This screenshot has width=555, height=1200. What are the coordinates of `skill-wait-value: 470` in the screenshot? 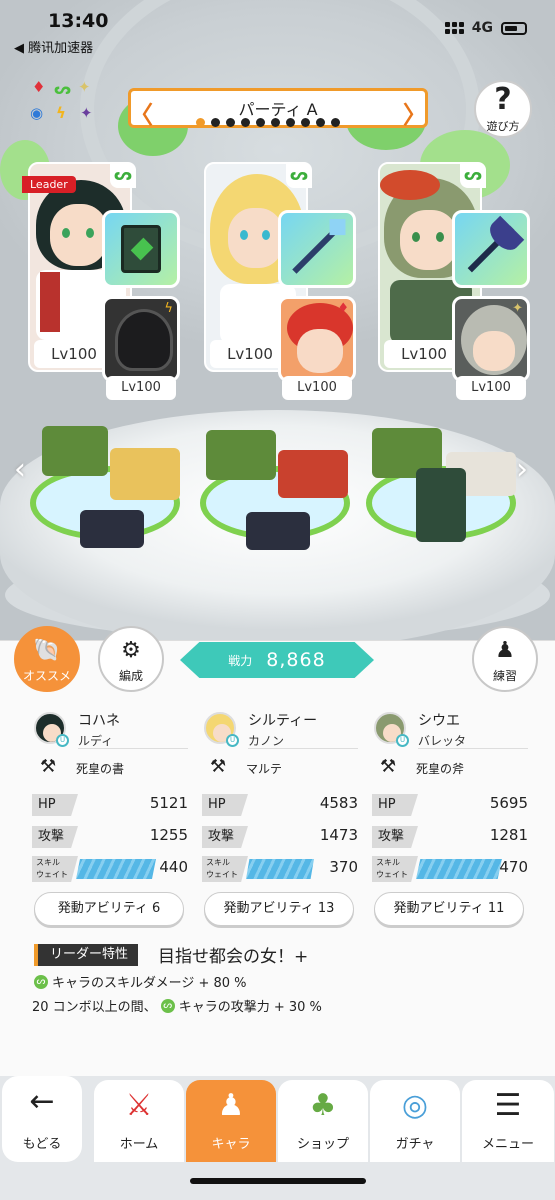 It's located at (513, 867).